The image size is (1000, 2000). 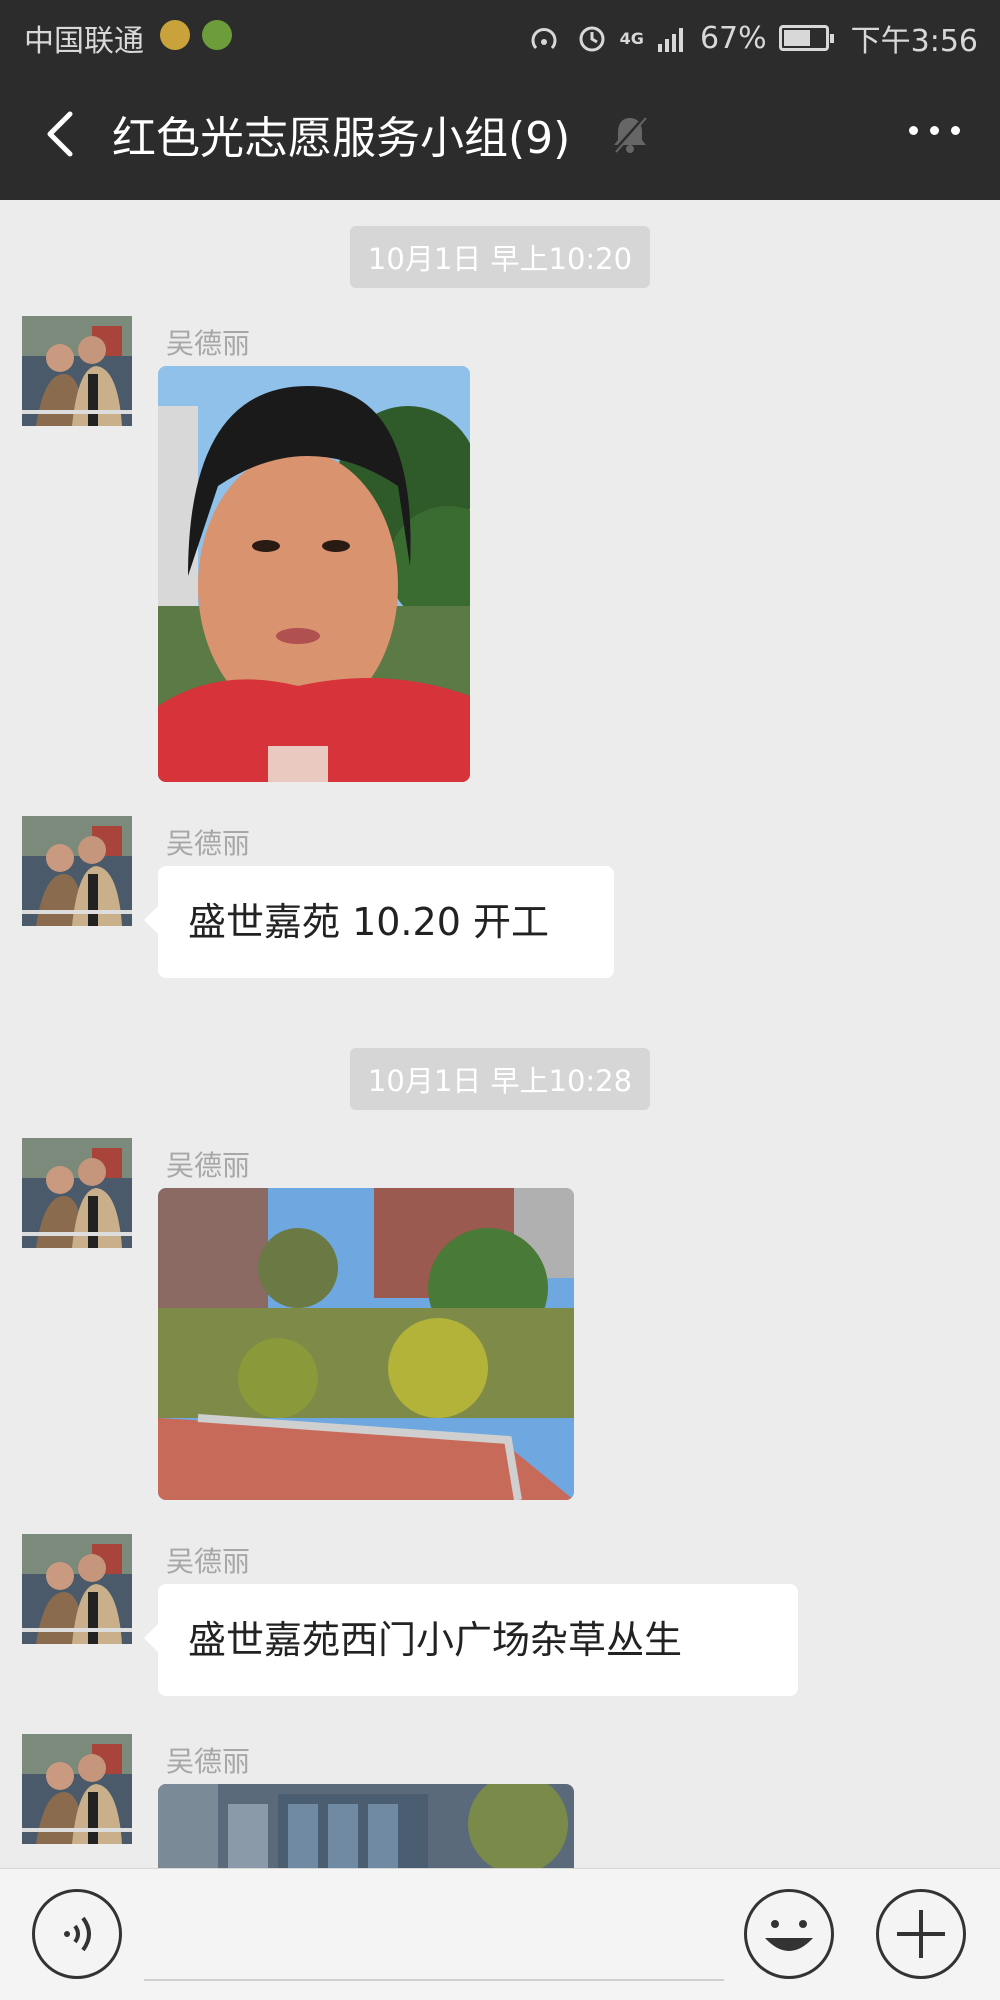 What do you see at coordinates (592, 39) in the screenshot?
I see `alarm-icon` at bounding box center [592, 39].